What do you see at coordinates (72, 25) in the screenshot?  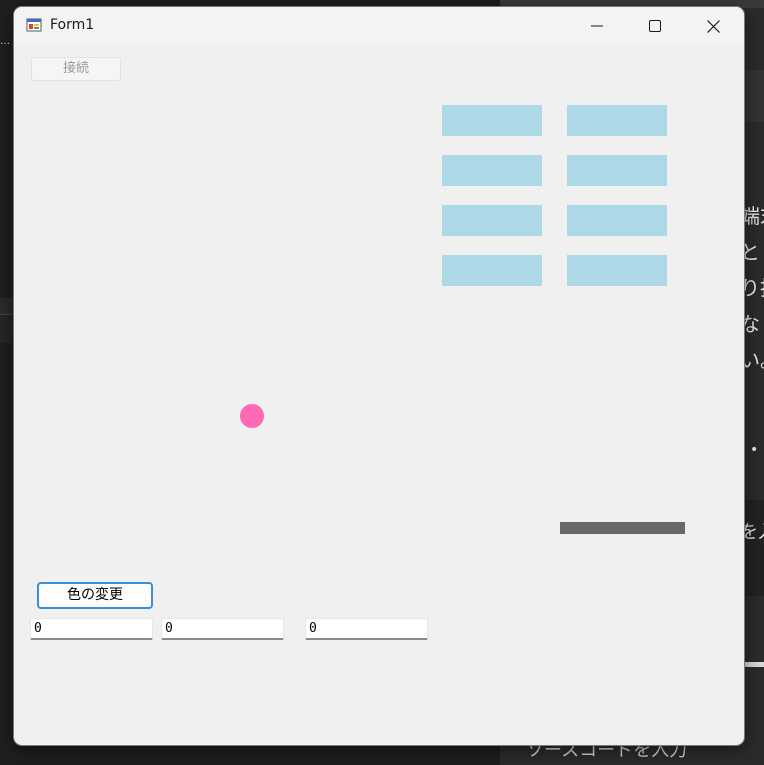 I see `window-title: Form1` at bounding box center [72, 25].